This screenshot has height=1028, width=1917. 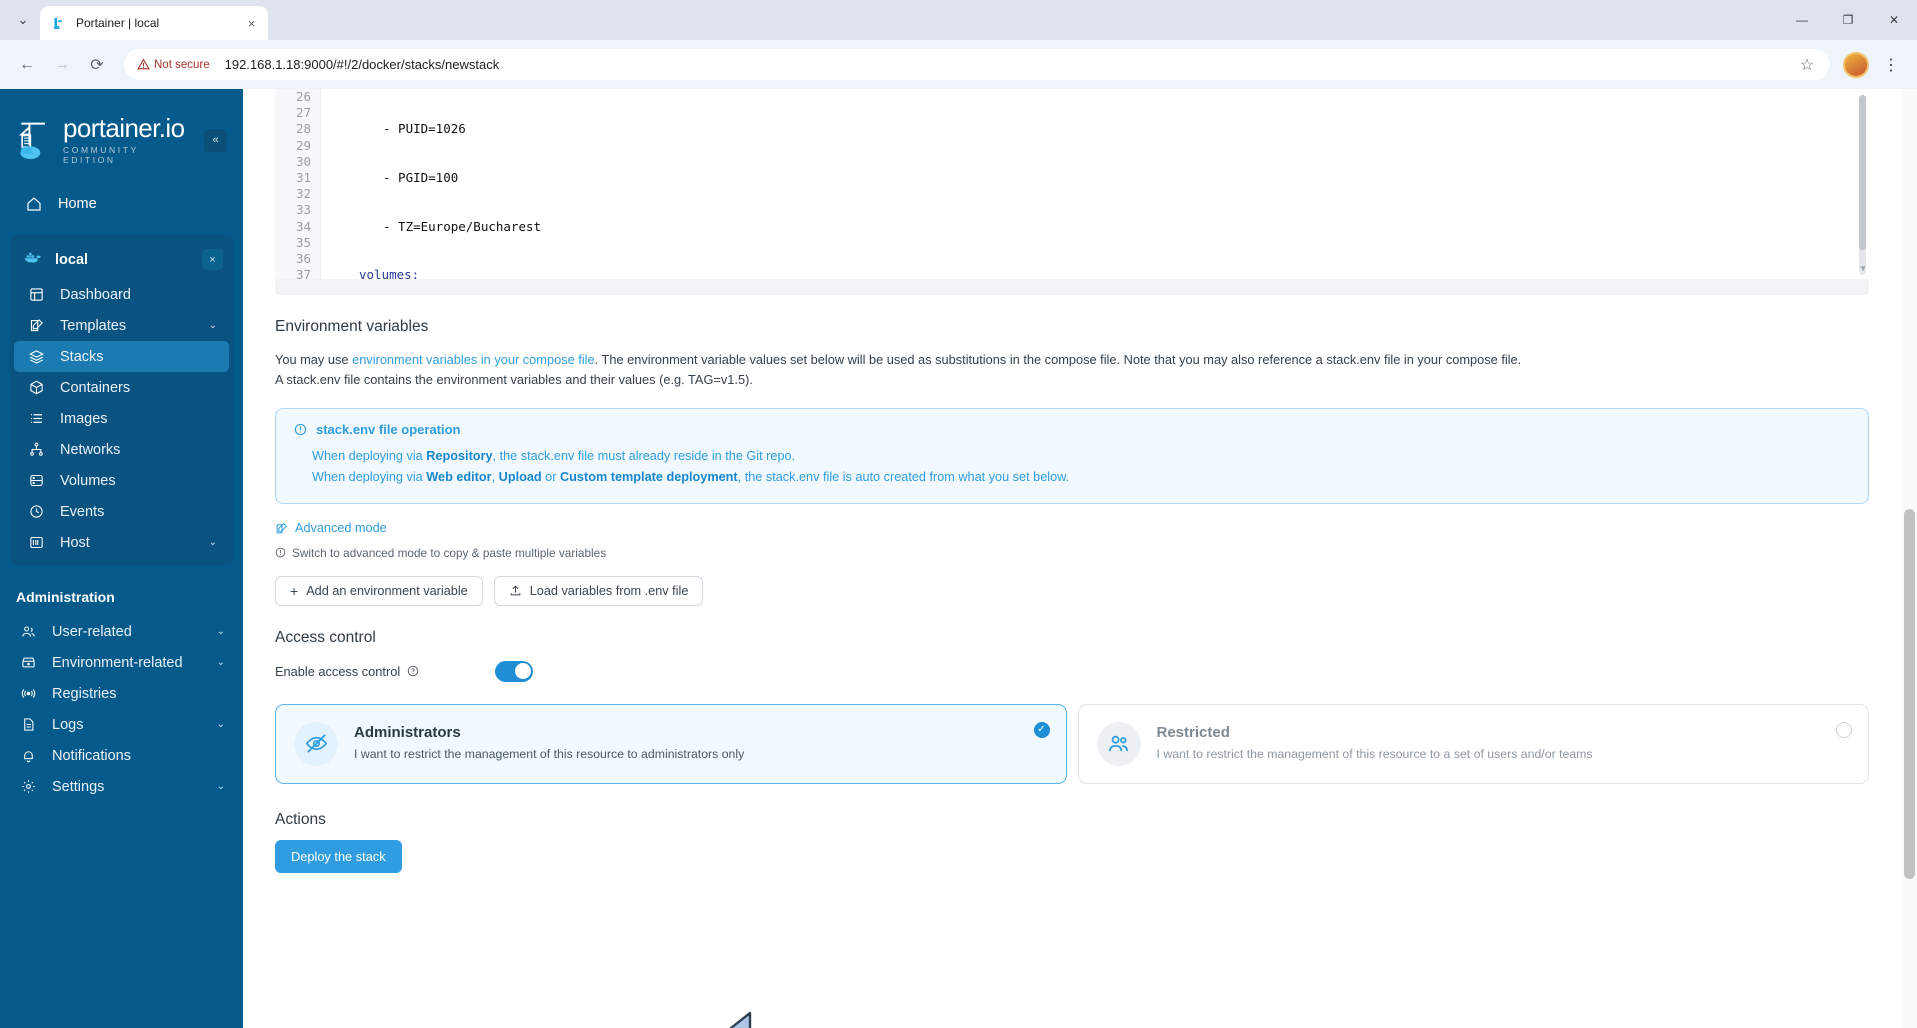 What do you see at coordinates (84, 418) in the screenshot?
I see `sidebar-label: Images` at bounding box center [84, 418].